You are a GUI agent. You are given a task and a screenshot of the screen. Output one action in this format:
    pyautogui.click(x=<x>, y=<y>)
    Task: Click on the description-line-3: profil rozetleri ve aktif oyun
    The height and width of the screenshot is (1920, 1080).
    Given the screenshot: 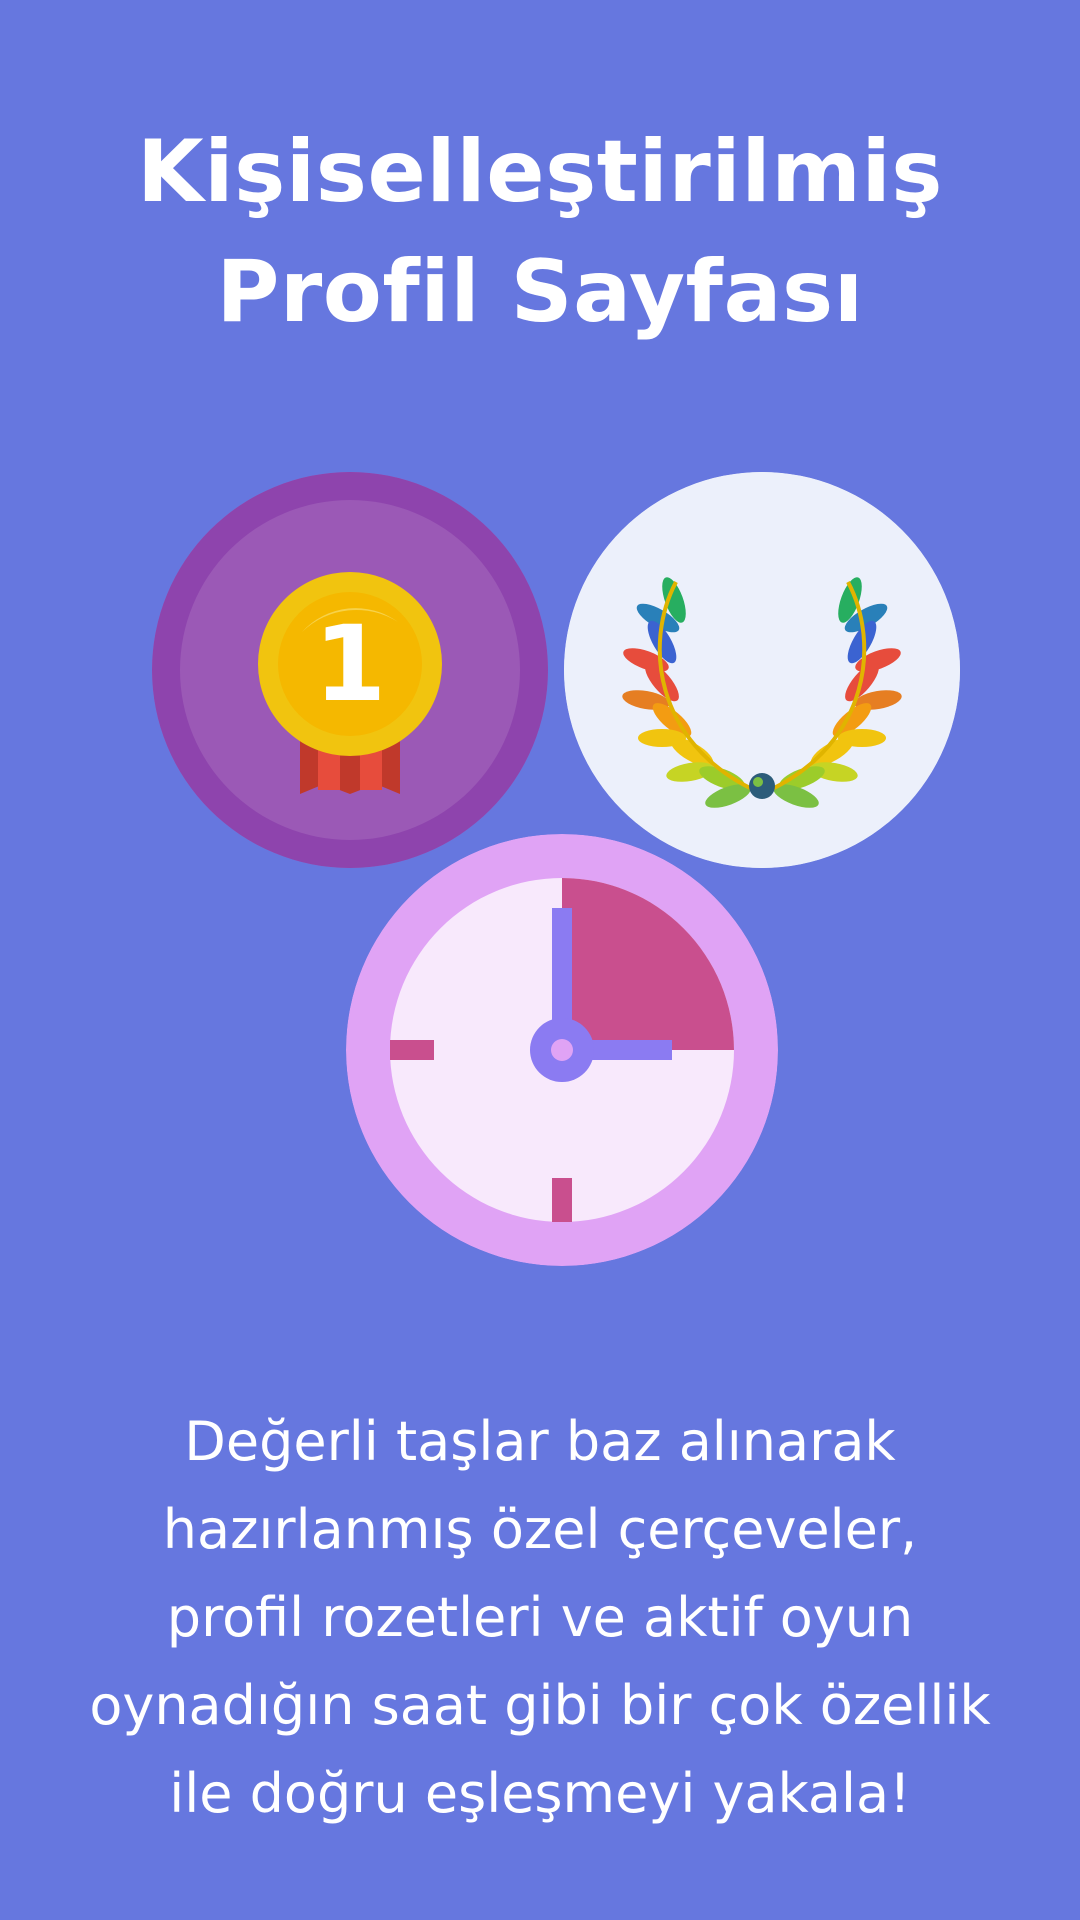 What is the action you would take?
    pyautogui.click(x=540, y=1617)
    